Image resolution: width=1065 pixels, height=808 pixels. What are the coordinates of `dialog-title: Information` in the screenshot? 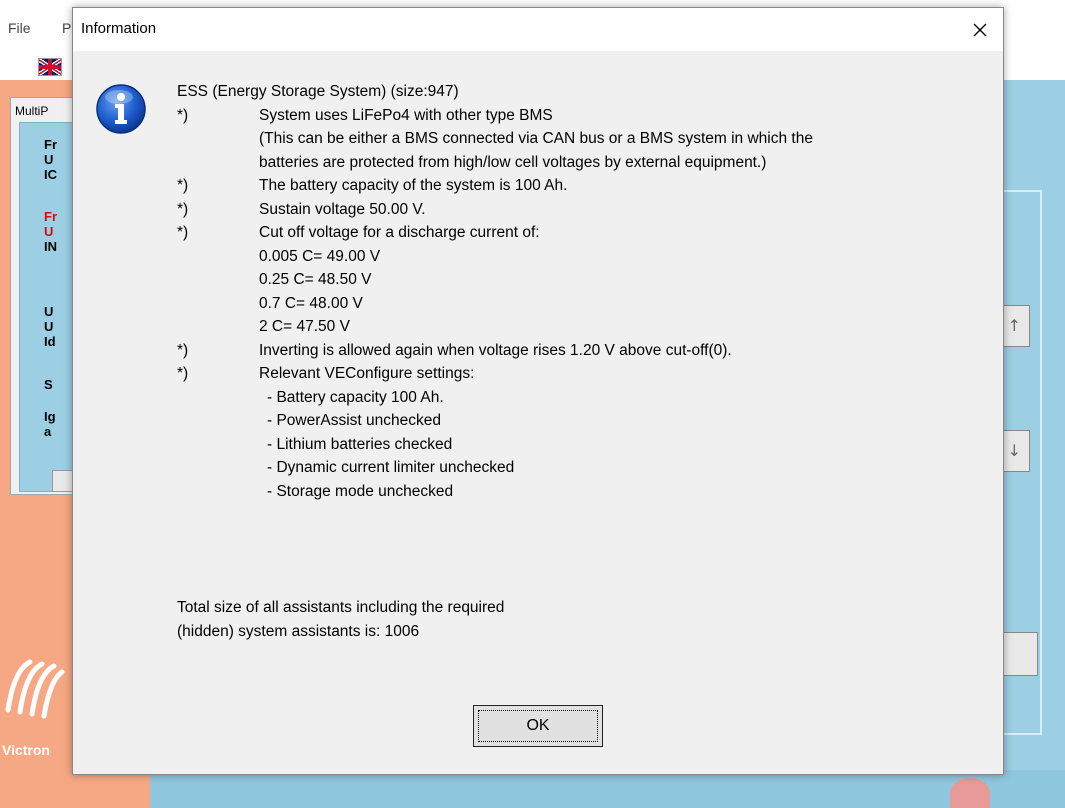 It's located at (119, 28).